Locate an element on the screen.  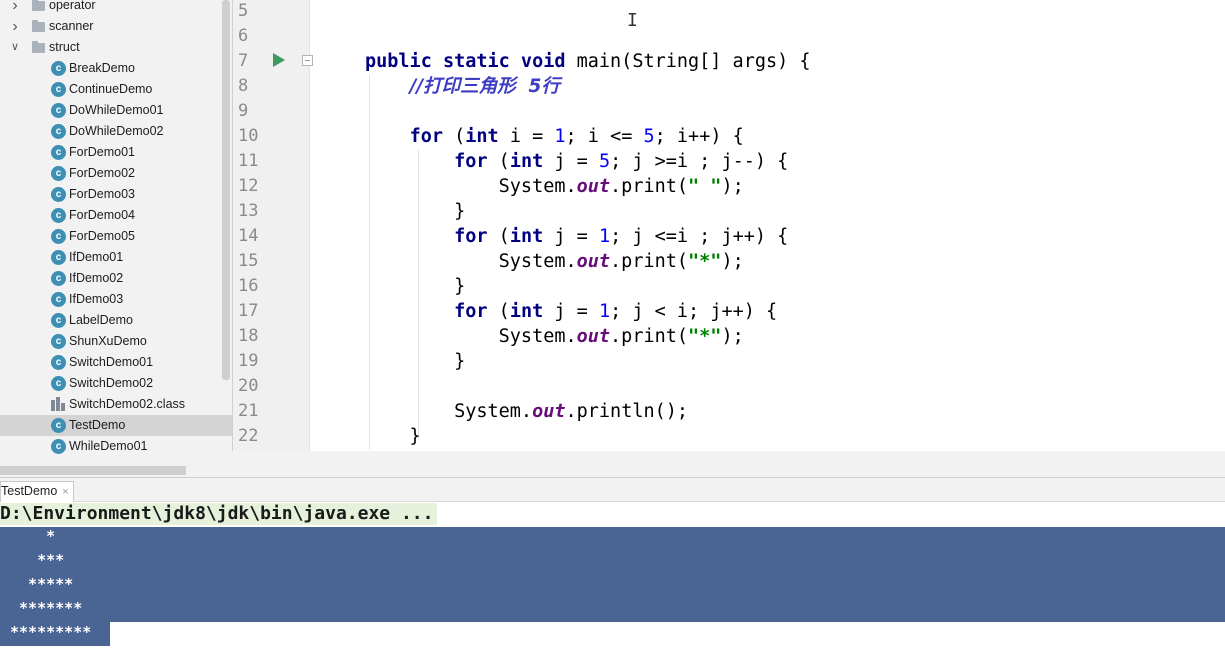
code-token: 5 is located at coordinates (604, 161).